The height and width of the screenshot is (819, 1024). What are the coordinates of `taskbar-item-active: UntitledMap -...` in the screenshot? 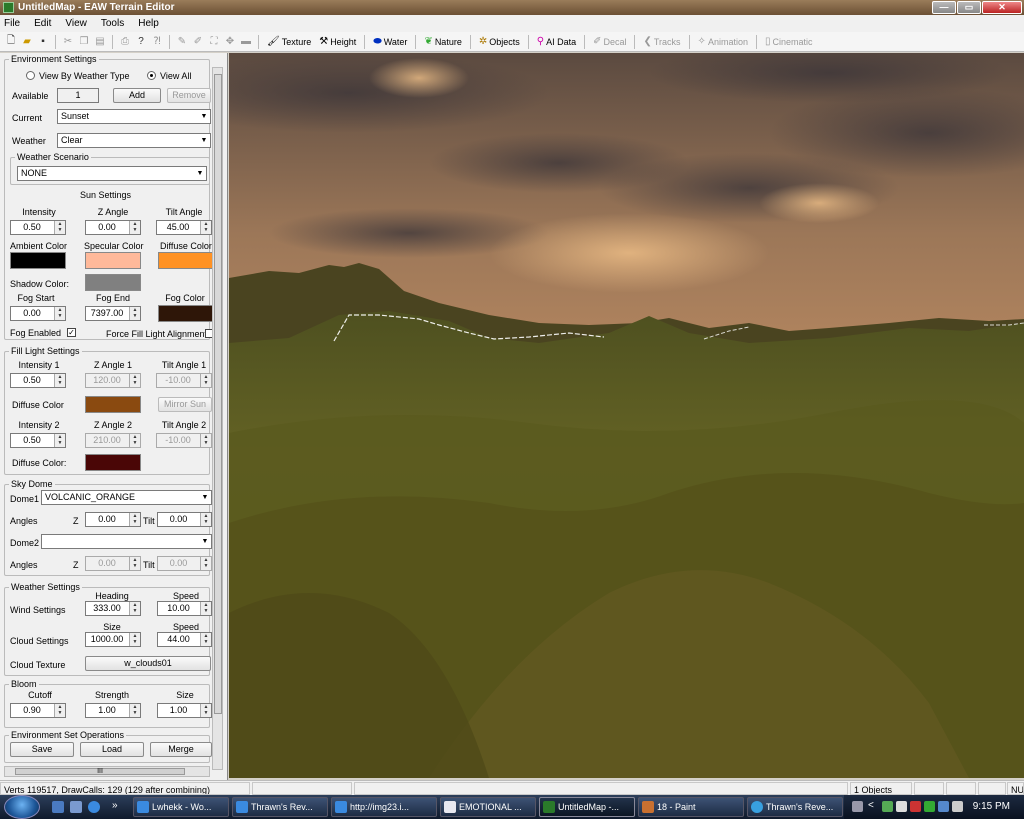 It's located at (587, 807).